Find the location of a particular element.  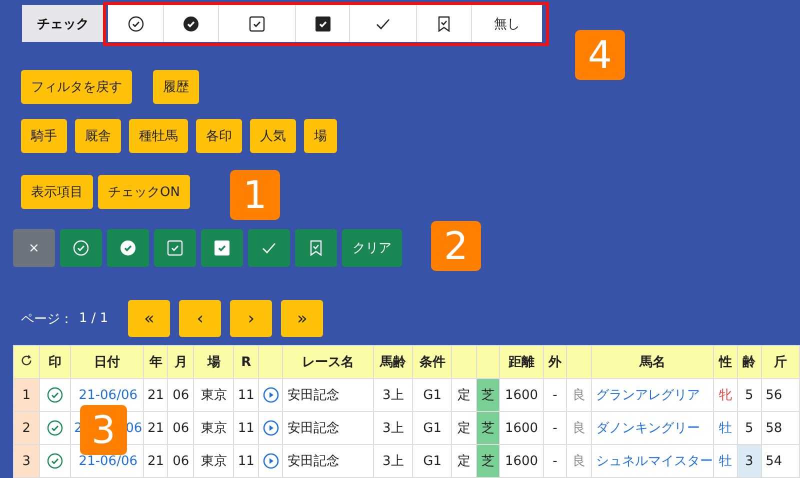

group-button: 騎手 is located at coordinates (44, 136).